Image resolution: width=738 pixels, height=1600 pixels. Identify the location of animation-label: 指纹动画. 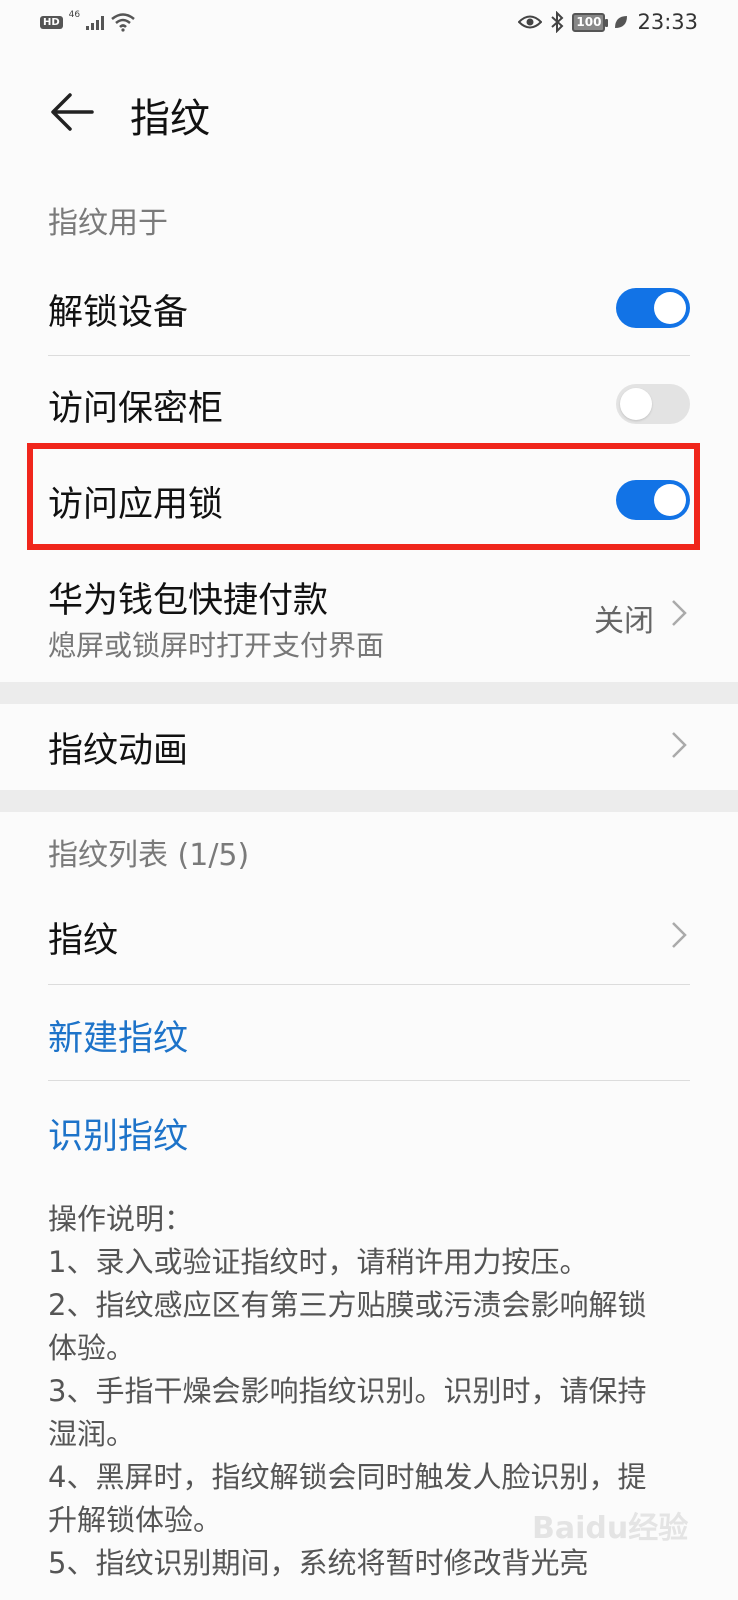
(118, 751).